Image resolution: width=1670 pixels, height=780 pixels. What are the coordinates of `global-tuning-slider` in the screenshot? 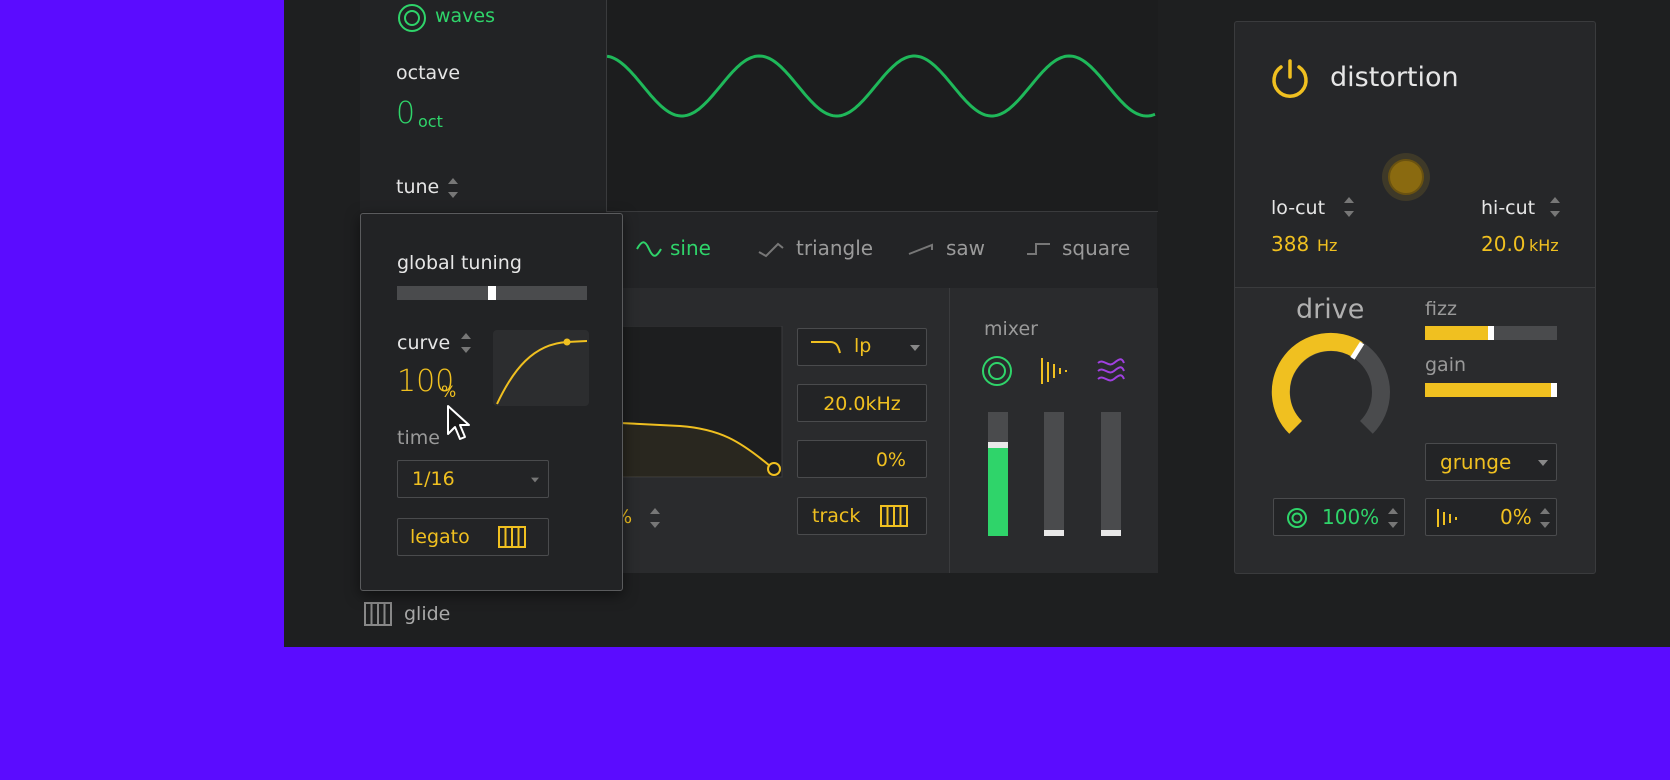 It's located at (492, 293).